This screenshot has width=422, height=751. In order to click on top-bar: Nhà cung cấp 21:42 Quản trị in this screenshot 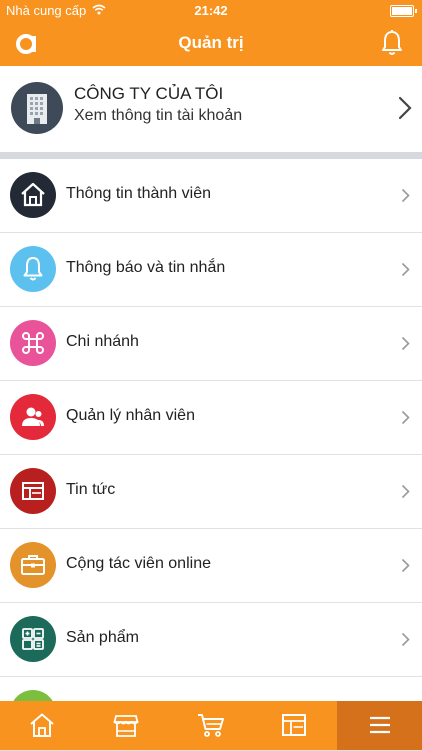, I will do `click(211, 33)`.